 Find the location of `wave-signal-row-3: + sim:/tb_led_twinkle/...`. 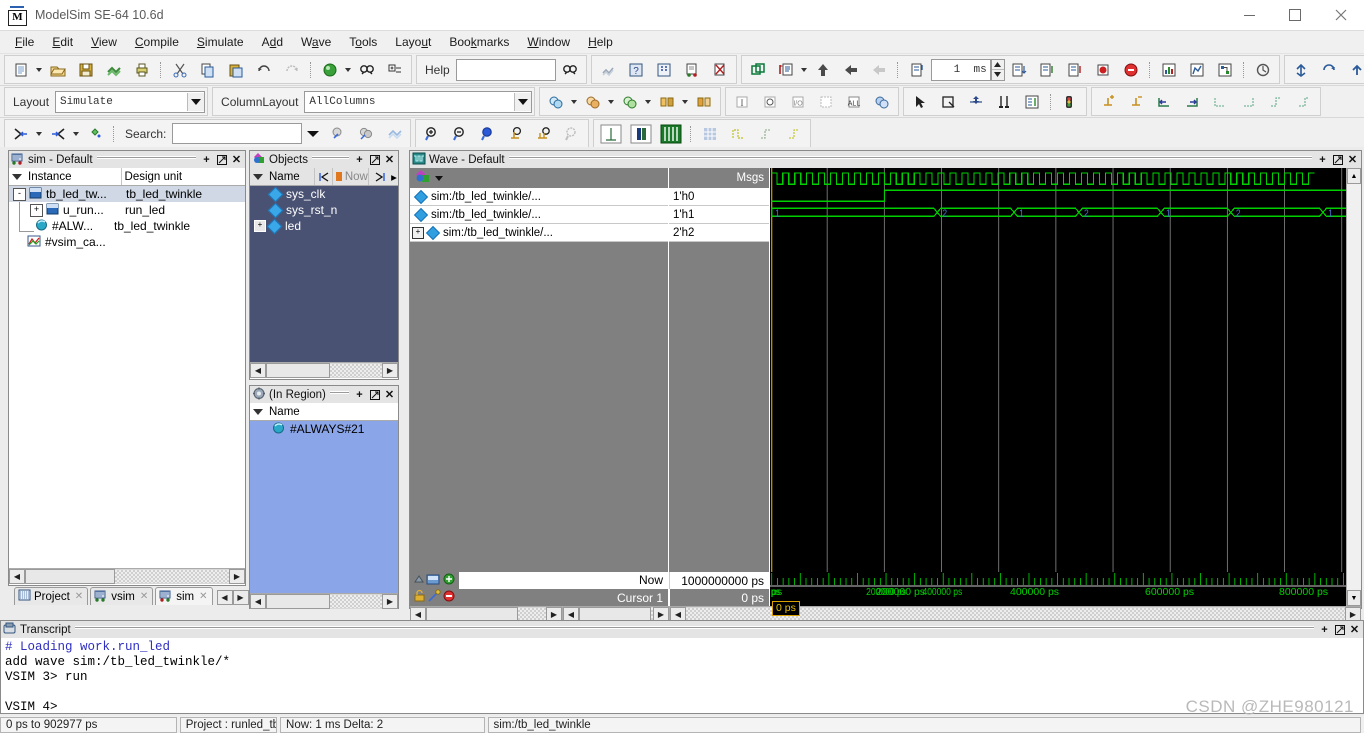

wave-signal-row-3: + sim:/tb_led_twinkle/... is located at coordinates (539, 233).